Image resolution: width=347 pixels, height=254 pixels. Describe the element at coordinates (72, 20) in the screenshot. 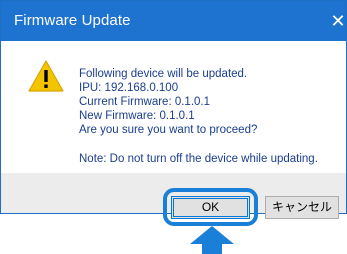

I see `dialog-title: Firmware Update` at that location.